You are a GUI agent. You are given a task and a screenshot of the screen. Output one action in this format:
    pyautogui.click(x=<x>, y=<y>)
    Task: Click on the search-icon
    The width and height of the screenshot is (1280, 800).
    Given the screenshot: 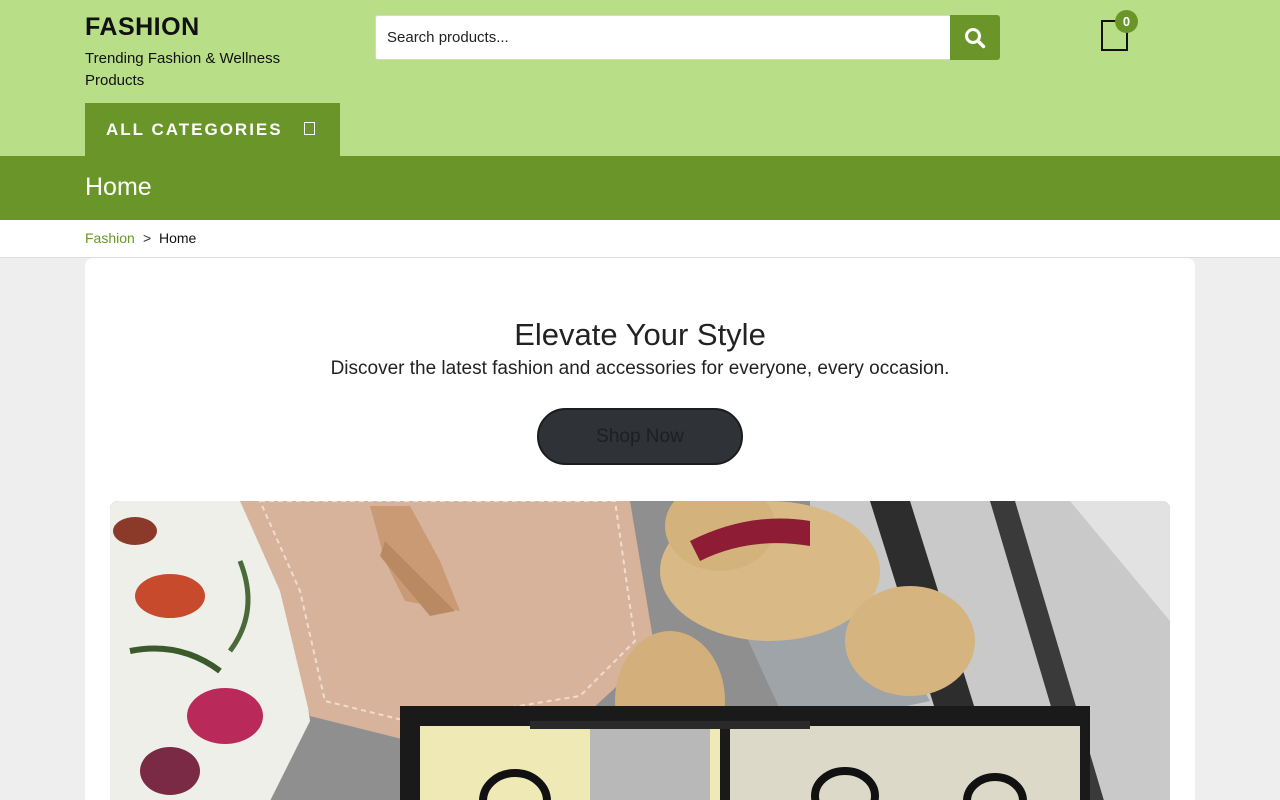 What is the action you would take?
    pyautogui.click(x=975, y=37)
    